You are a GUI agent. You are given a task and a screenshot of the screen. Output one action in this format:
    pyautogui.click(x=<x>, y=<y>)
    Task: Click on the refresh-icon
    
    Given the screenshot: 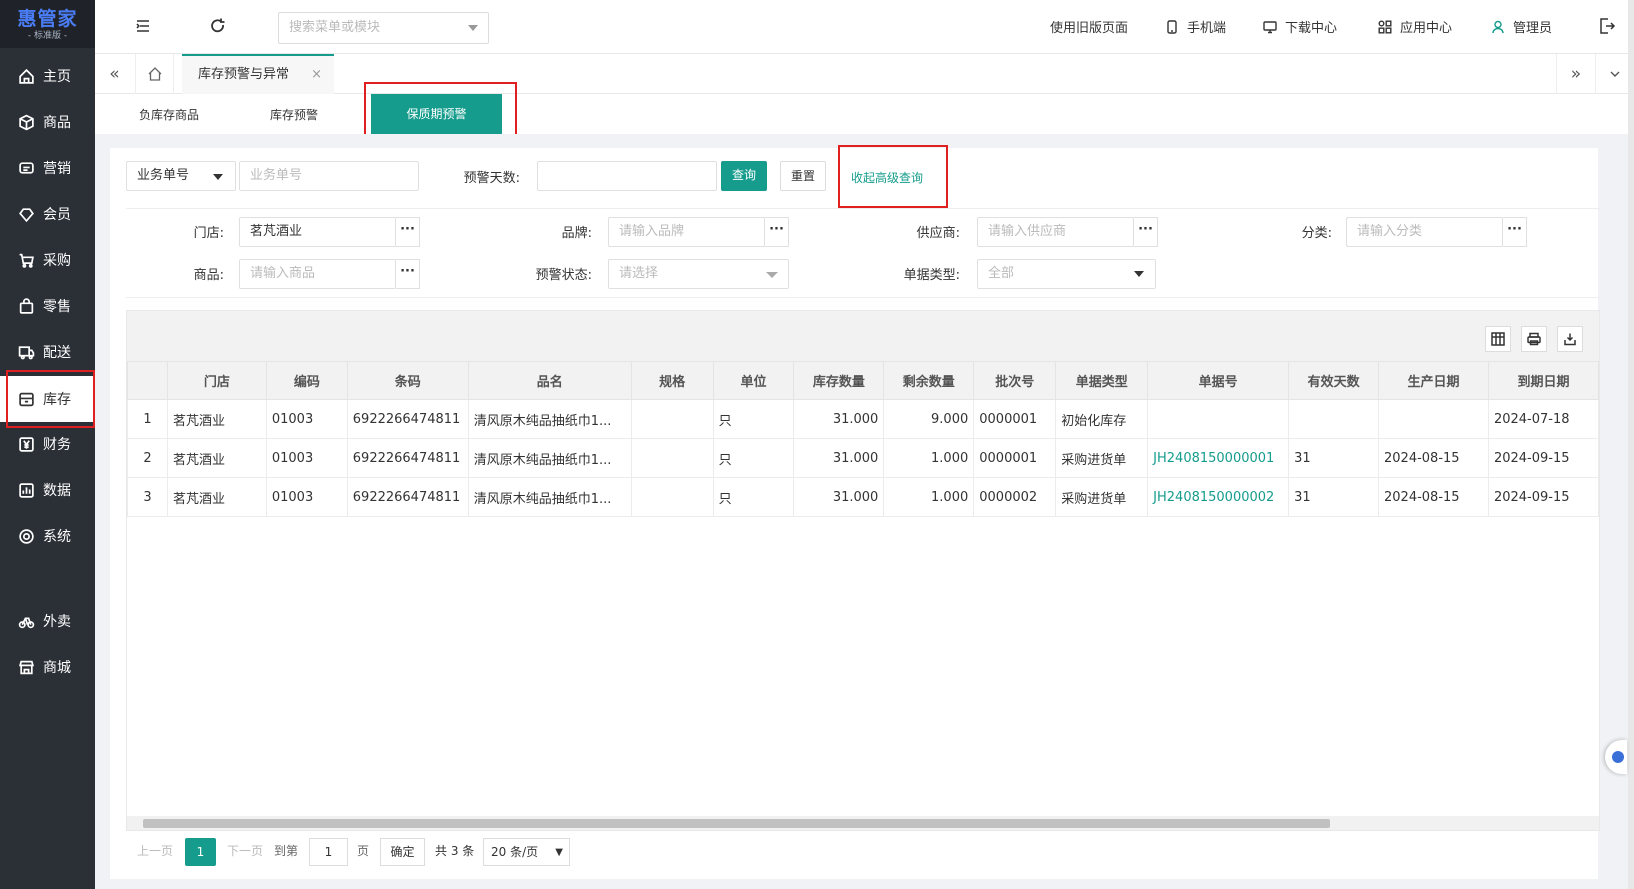 What is the action you would take?
    pyautogui.click(x=218, y=26)
    